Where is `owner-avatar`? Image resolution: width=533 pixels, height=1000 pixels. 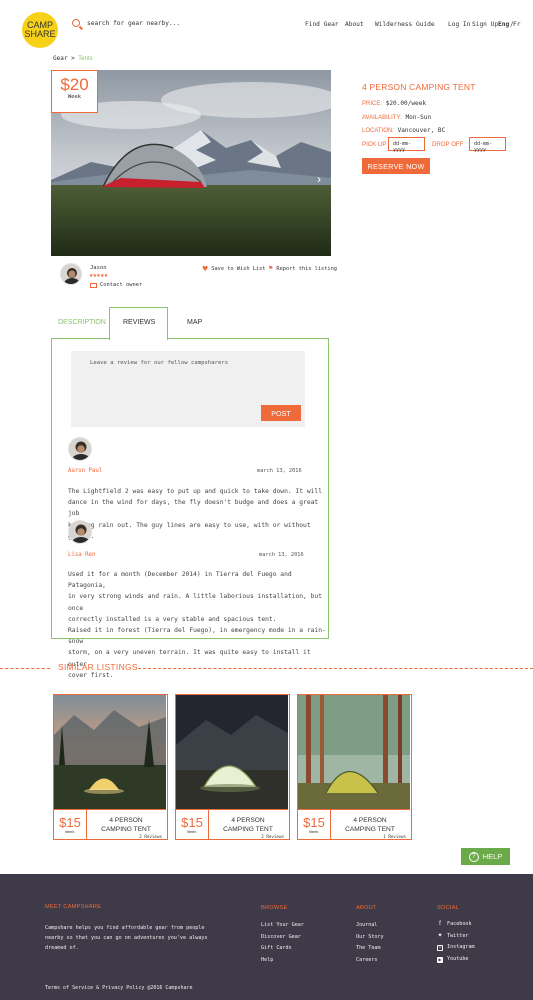 owner-avatar is located at coordinates (71, 274).